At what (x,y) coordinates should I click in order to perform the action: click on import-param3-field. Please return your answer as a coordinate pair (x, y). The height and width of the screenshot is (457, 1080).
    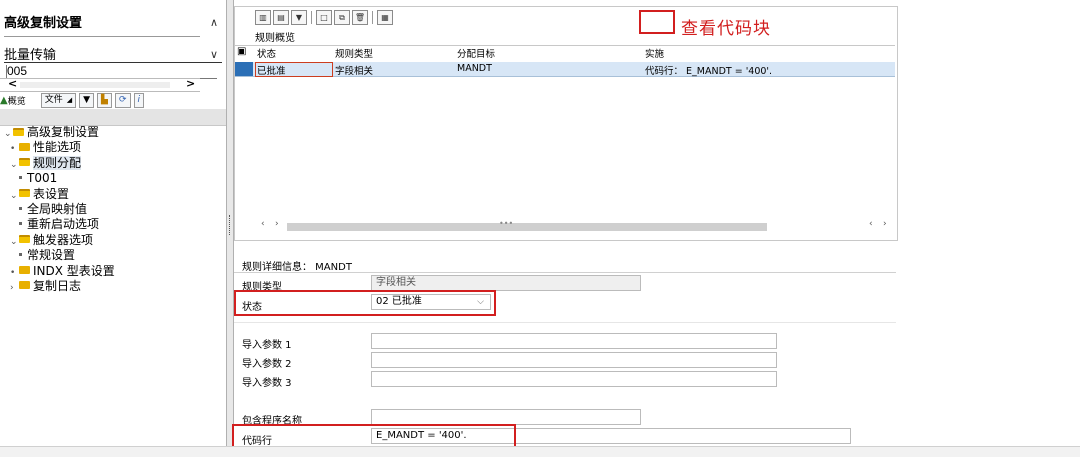
    Looking at the image, I should click on (574, 379).